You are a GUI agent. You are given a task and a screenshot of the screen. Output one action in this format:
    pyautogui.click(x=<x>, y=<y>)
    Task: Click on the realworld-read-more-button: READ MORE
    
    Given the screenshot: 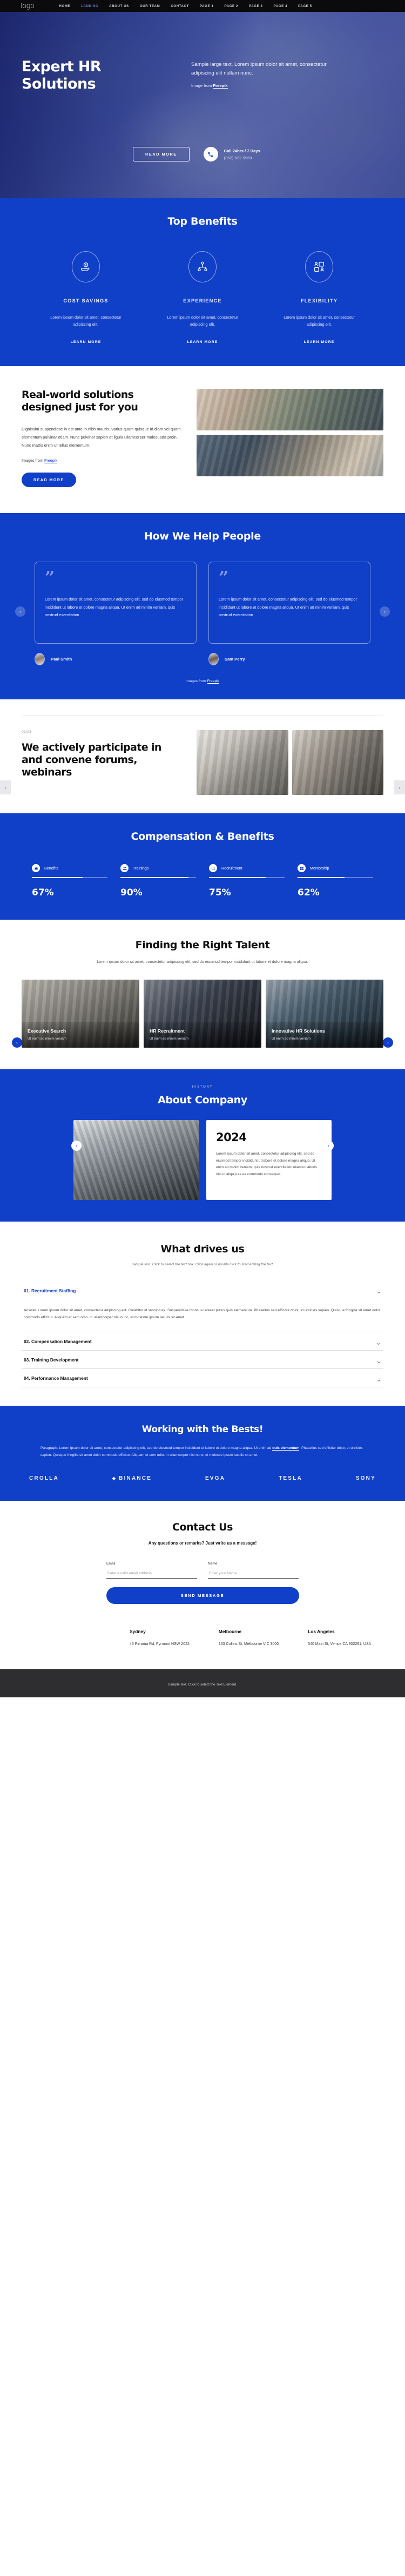 What is the action you would take?
    pyautogui.click(x=49, y=480)
    